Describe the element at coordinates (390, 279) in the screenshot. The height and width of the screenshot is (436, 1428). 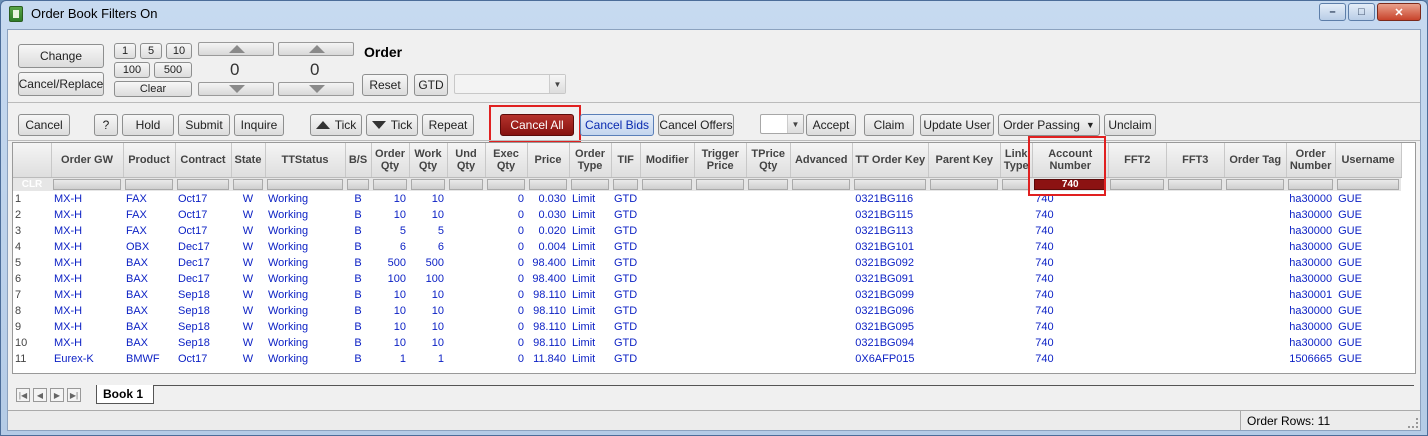
I see `cell-oqty: 100` at that location.